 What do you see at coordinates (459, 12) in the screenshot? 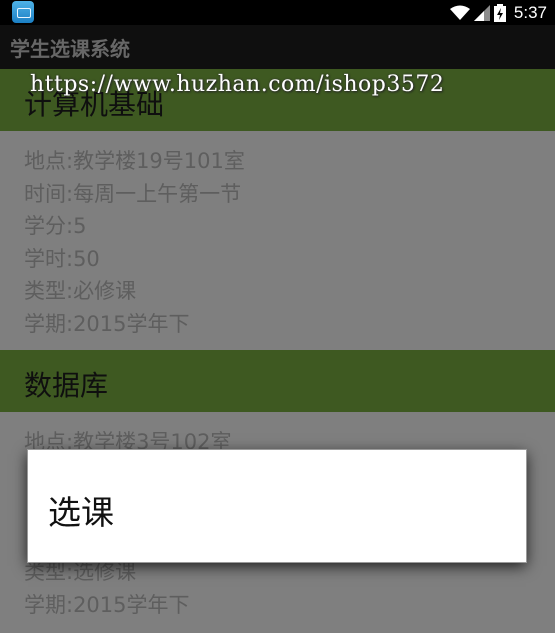
I see `wifi-icon` at bounding box center [459, 12].